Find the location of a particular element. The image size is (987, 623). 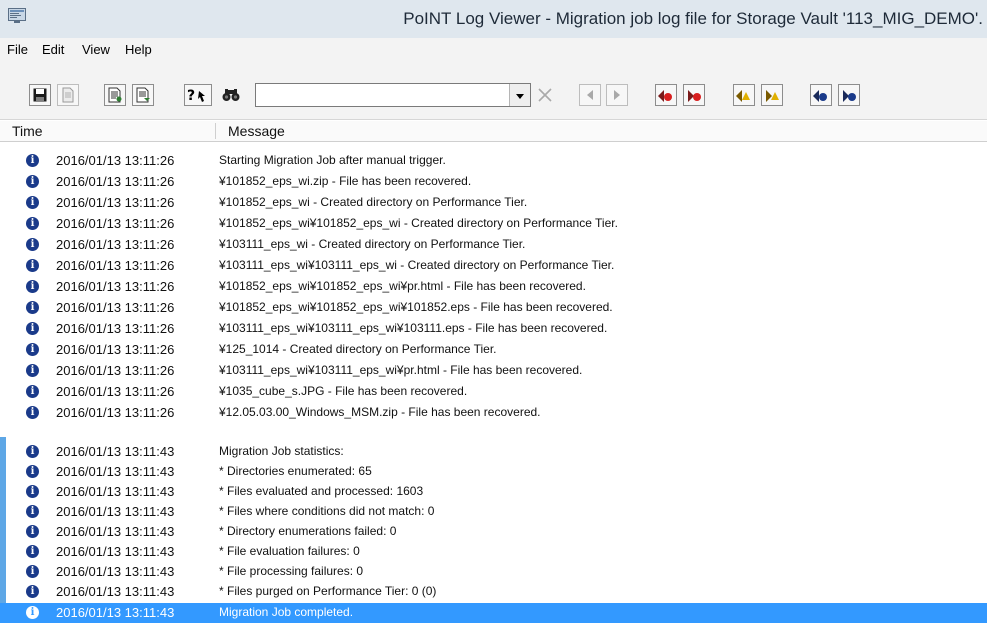

column-divider is located at coordinates (215, 131).